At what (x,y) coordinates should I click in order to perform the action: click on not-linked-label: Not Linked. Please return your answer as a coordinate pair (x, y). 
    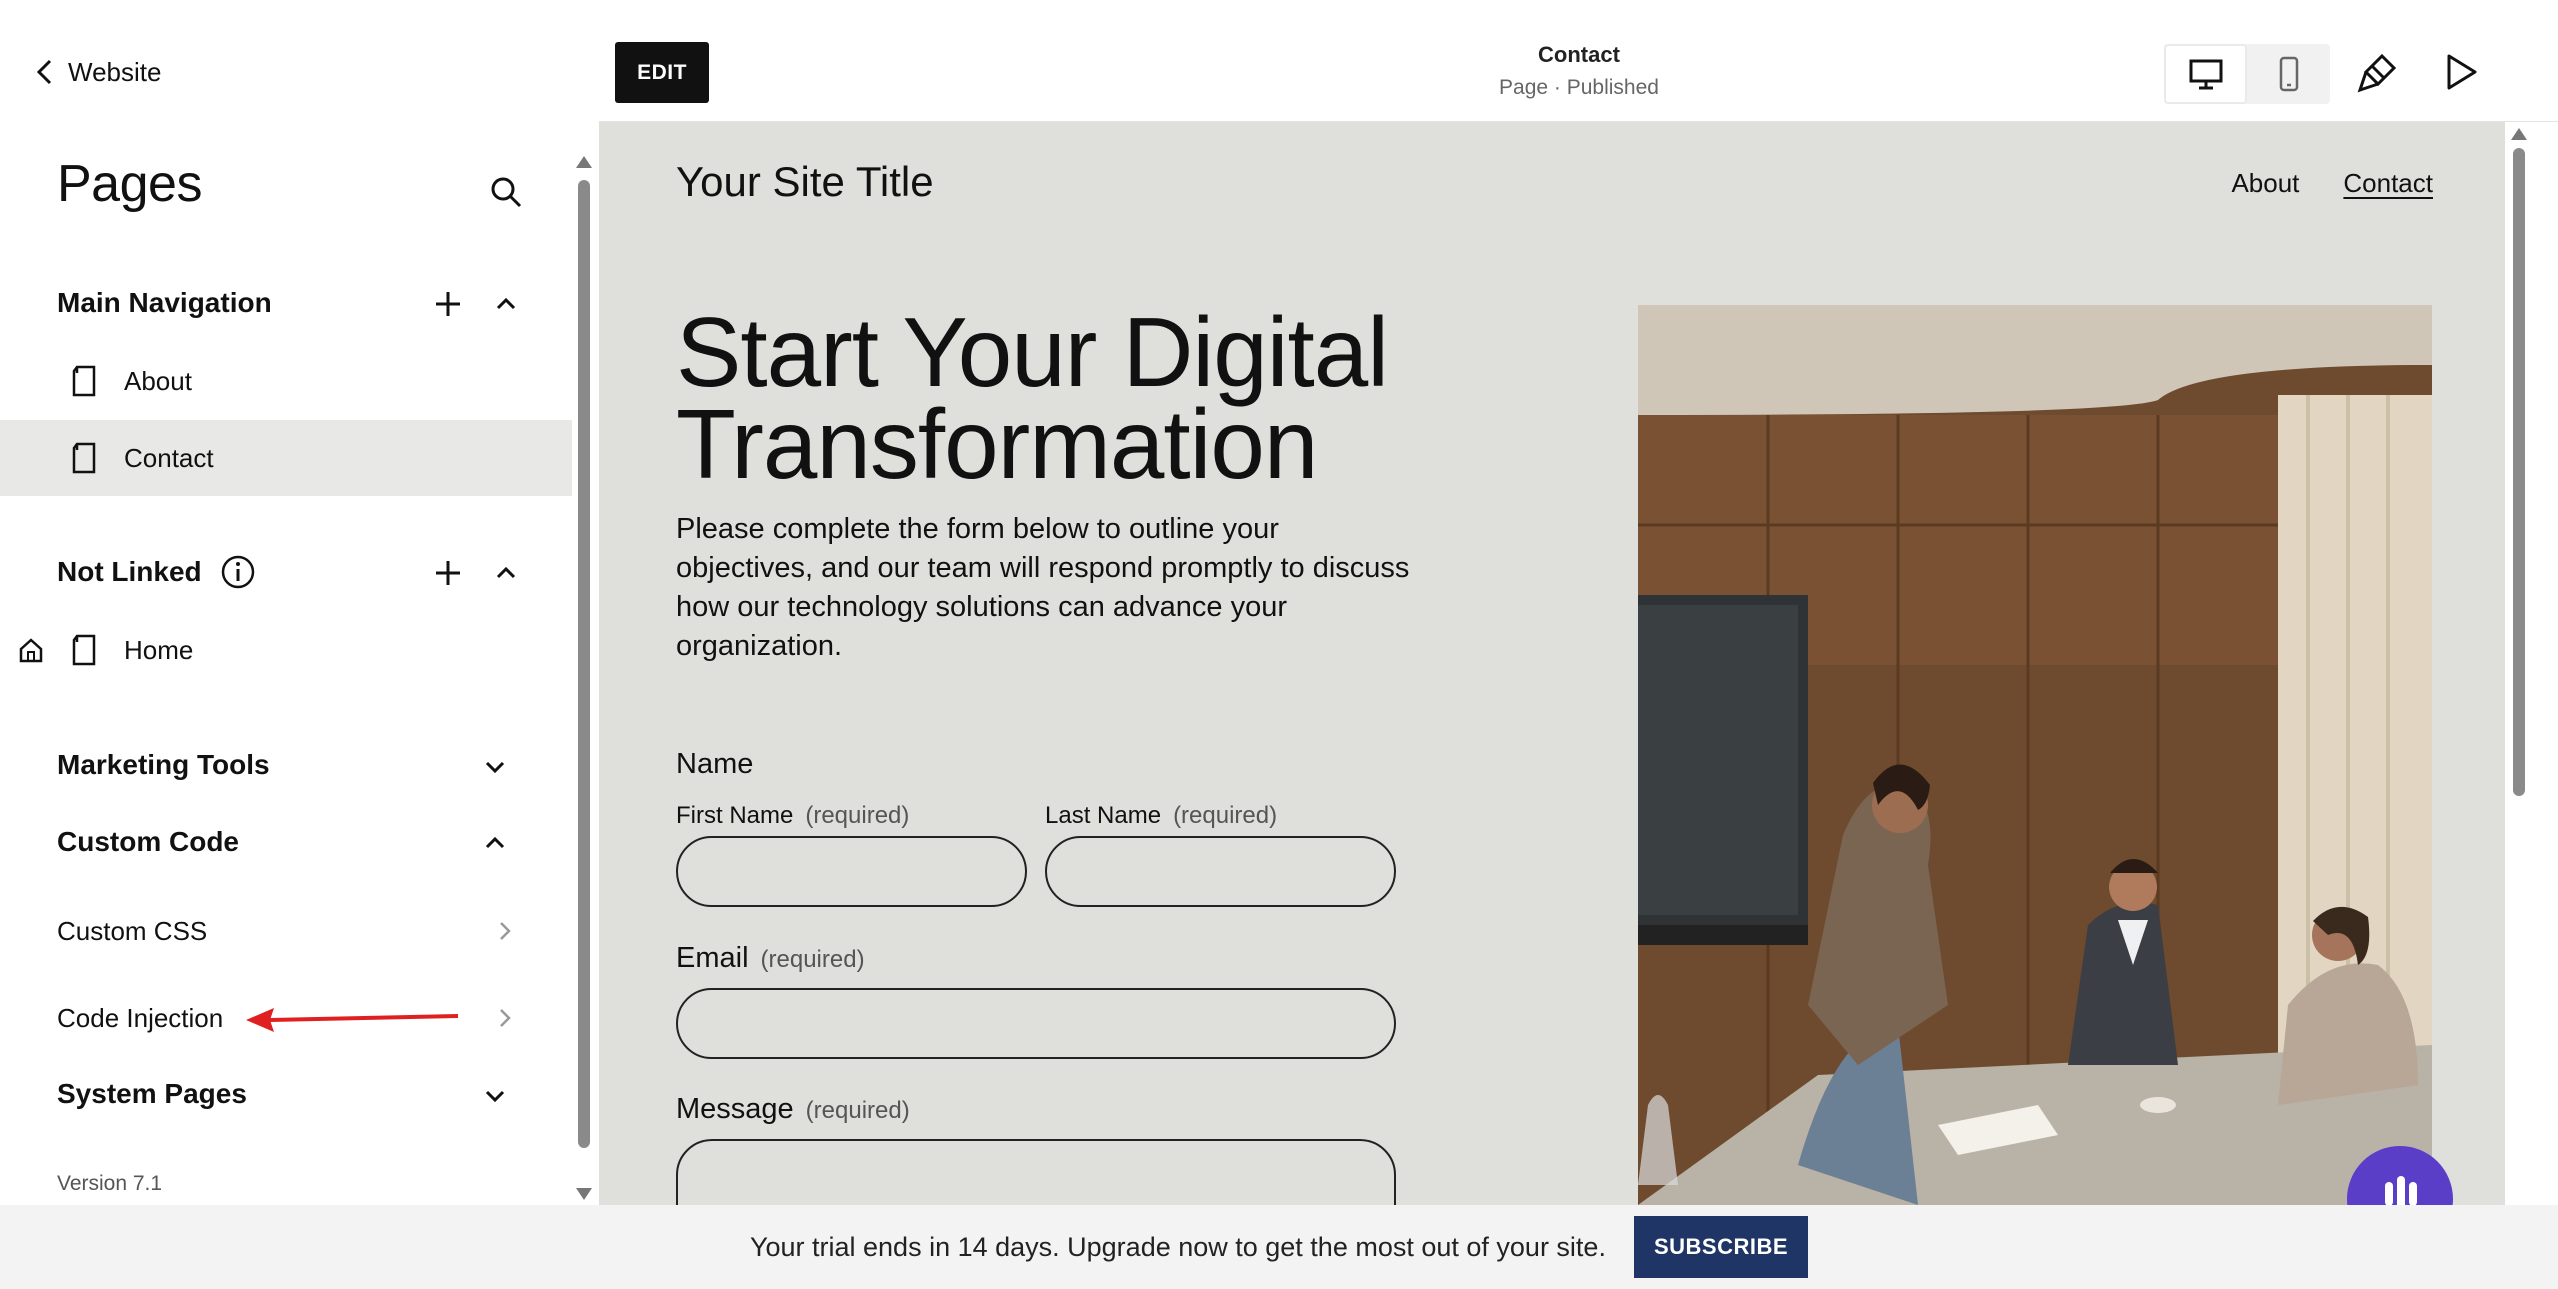
    Looking at the image, I should click on (129, 571).